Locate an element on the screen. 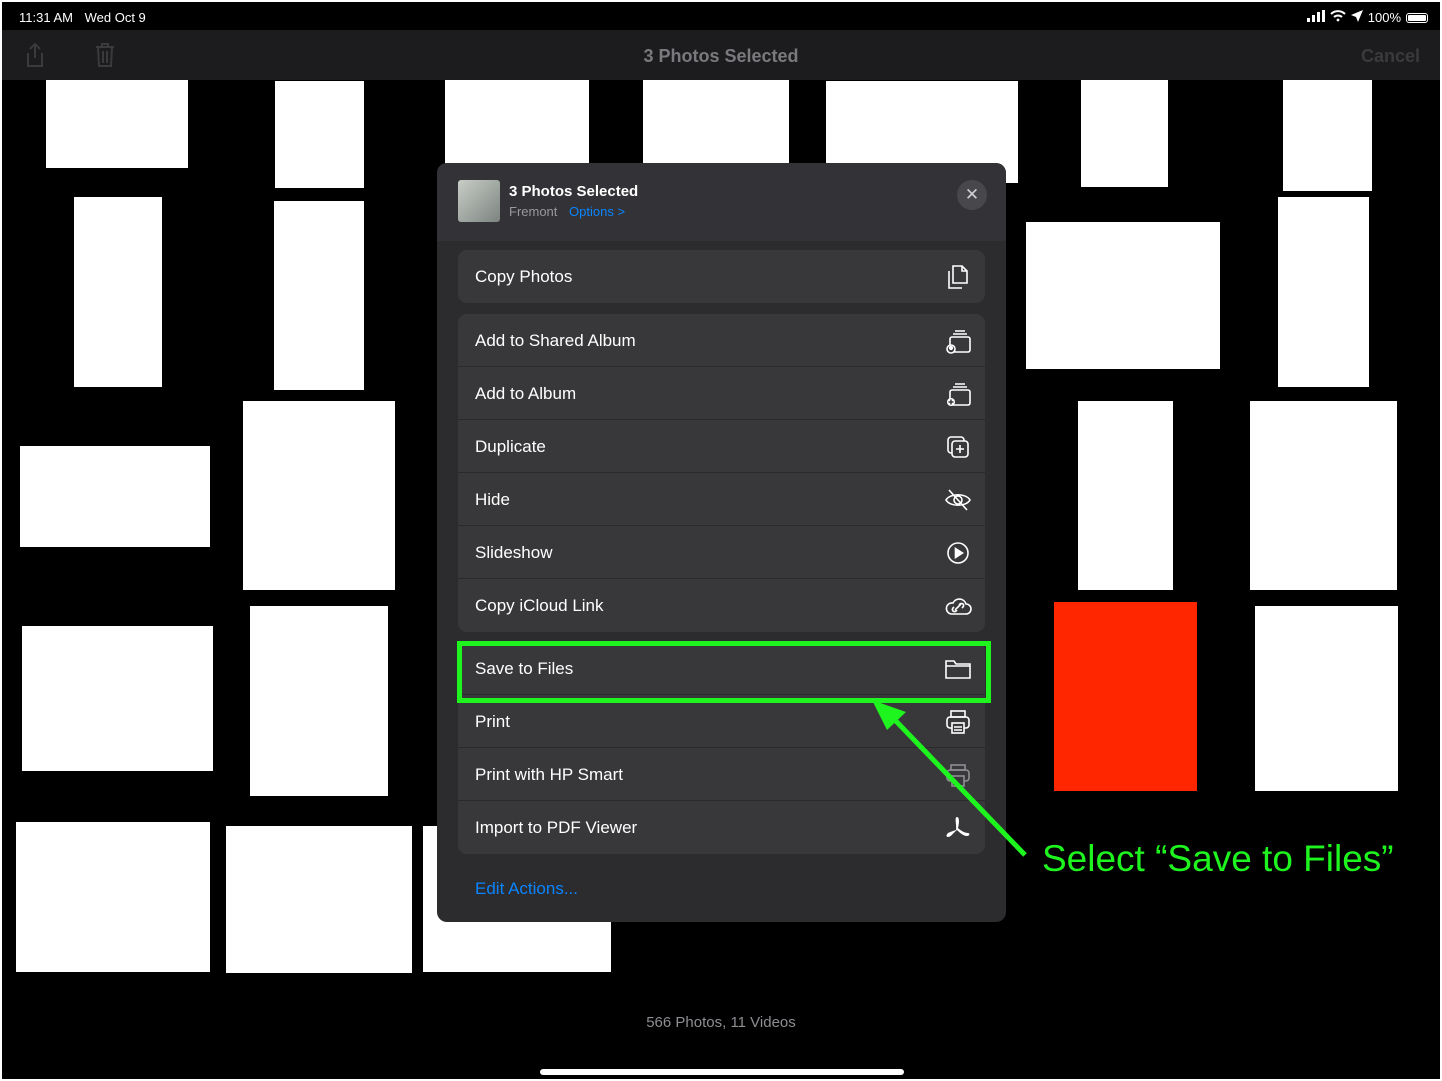 Image resolution: width=1442 pixels, height=1081 pixels. annotation-text: Select “Save to Files” is located at coordinates (1218, 858).